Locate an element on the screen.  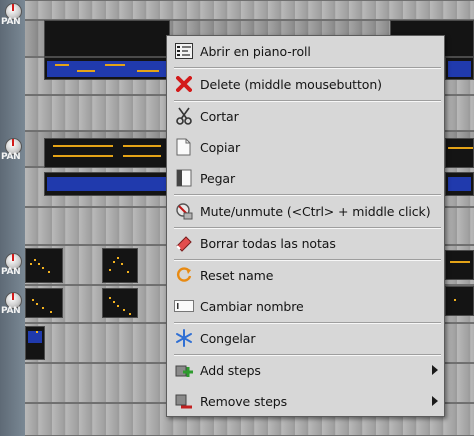
menu-item-clear-all-notes: Borrar todas las notas is located at coordinates (305, 243).